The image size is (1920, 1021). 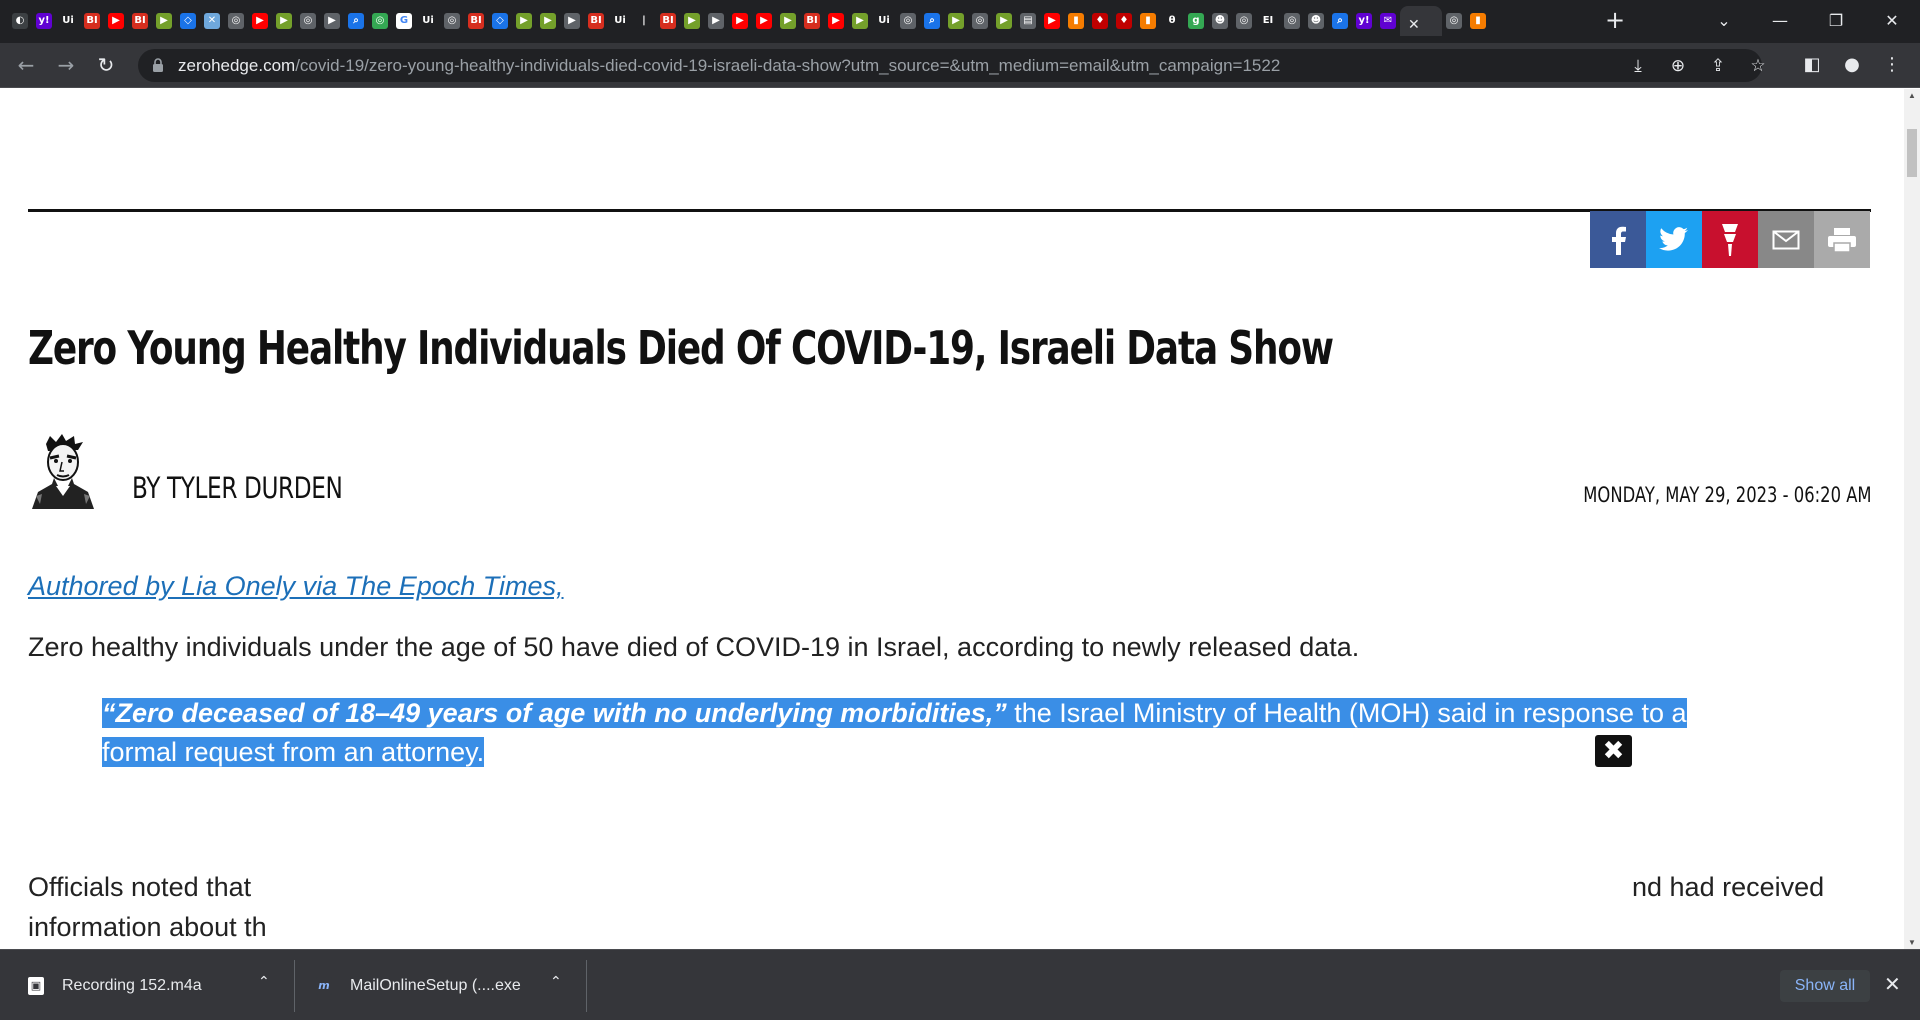 What do you see at coordinates (1912, 519) in the screenshot?
I see `vertical-scrollbar: ▲ ▼` at bounding box center [1912, 519].